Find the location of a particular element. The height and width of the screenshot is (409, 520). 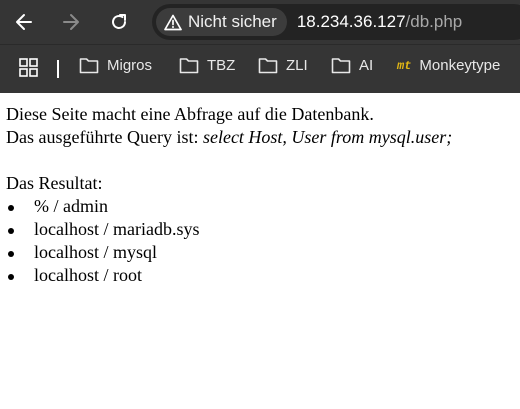

bookmark-tbz: TBZ is located at coordinates (207, 65).